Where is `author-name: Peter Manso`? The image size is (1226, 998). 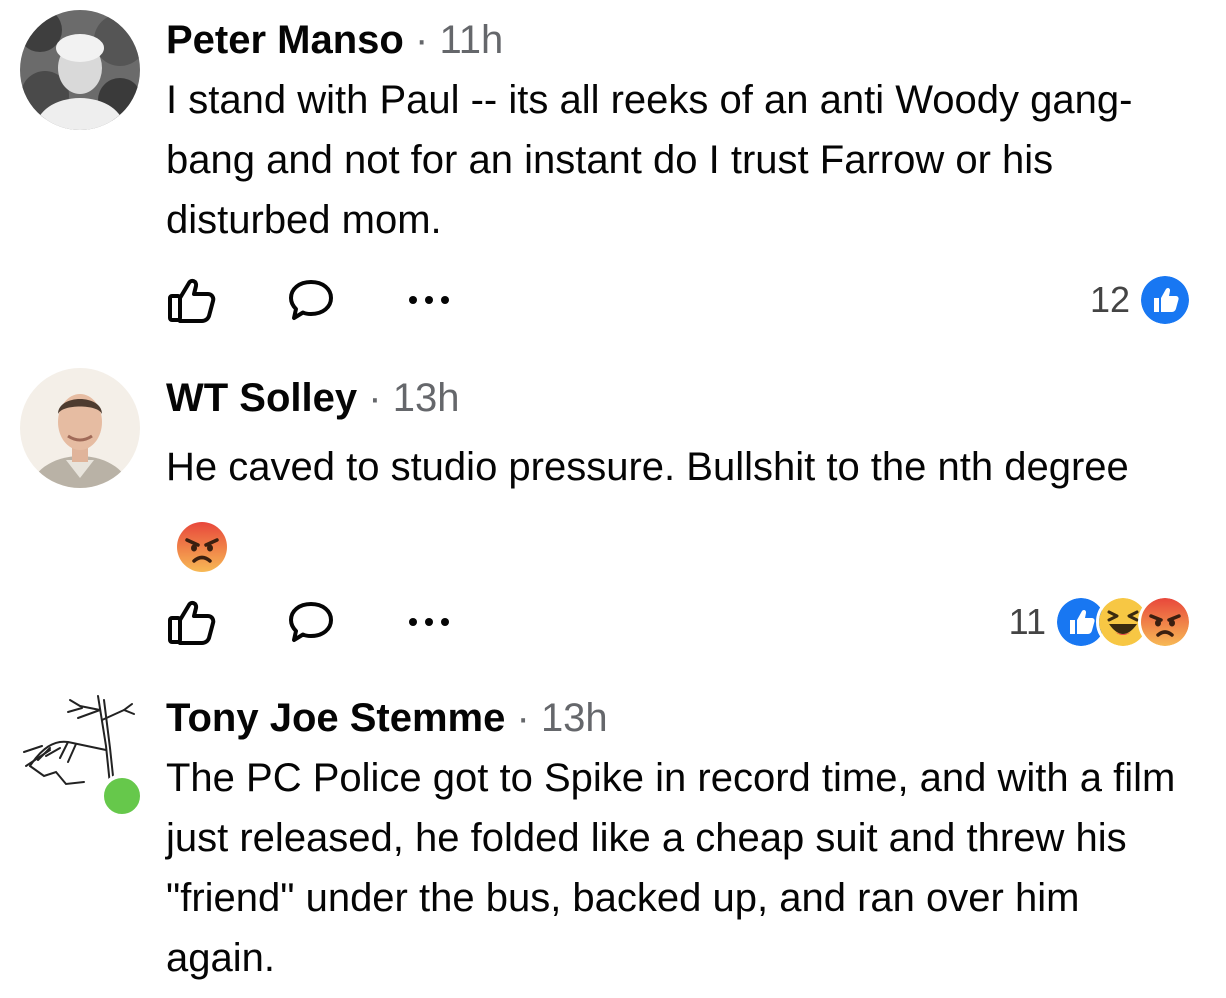
author-name: Peter Manso is located at coordinates (285, 40).